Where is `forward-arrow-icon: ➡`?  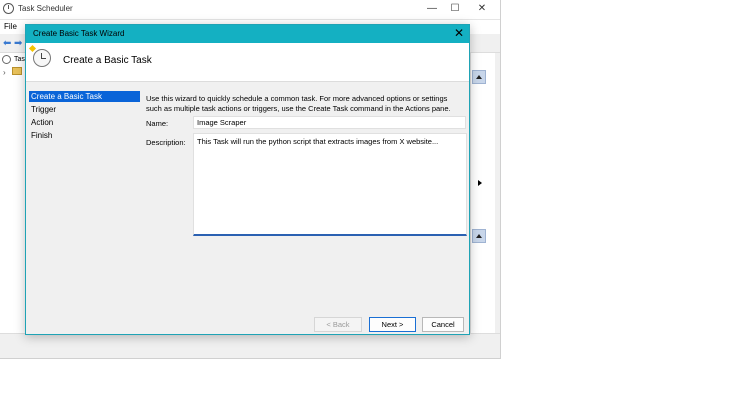 forward-arrow-icon: ➡ is located at coordinates (18, 43).